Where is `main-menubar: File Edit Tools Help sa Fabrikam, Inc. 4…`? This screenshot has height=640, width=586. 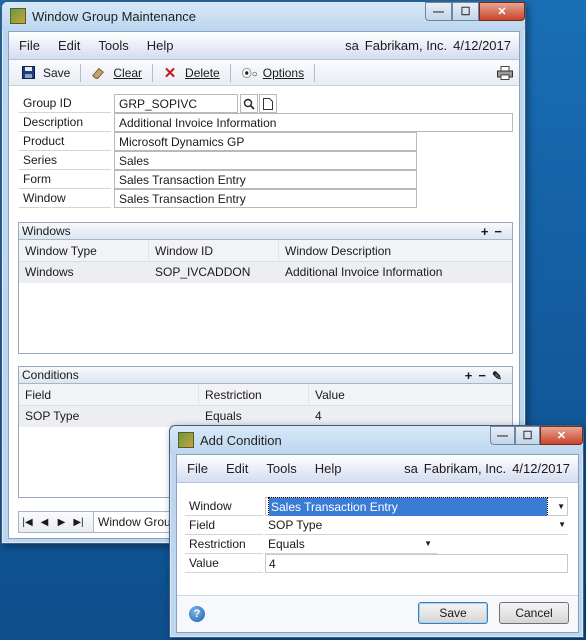 main-menubar: File Edit Tools Help sa Fabrikam, Inc. 4… is located at coordinates (264, 46).